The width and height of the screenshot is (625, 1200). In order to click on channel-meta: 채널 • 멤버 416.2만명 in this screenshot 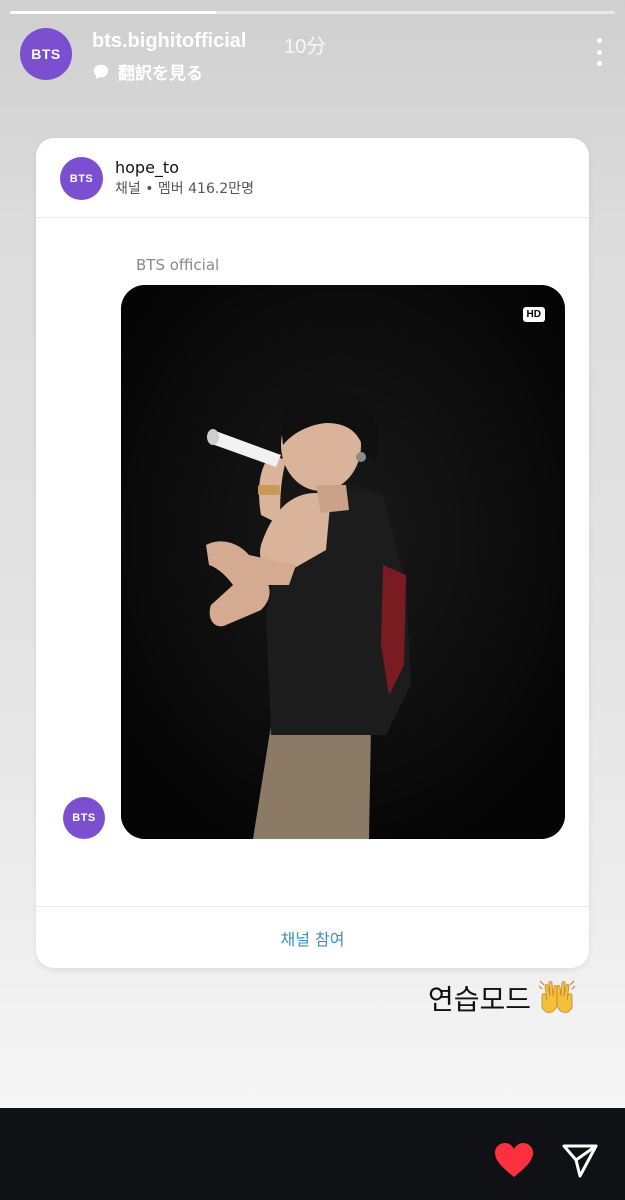, I will do `click(184, 189)`.